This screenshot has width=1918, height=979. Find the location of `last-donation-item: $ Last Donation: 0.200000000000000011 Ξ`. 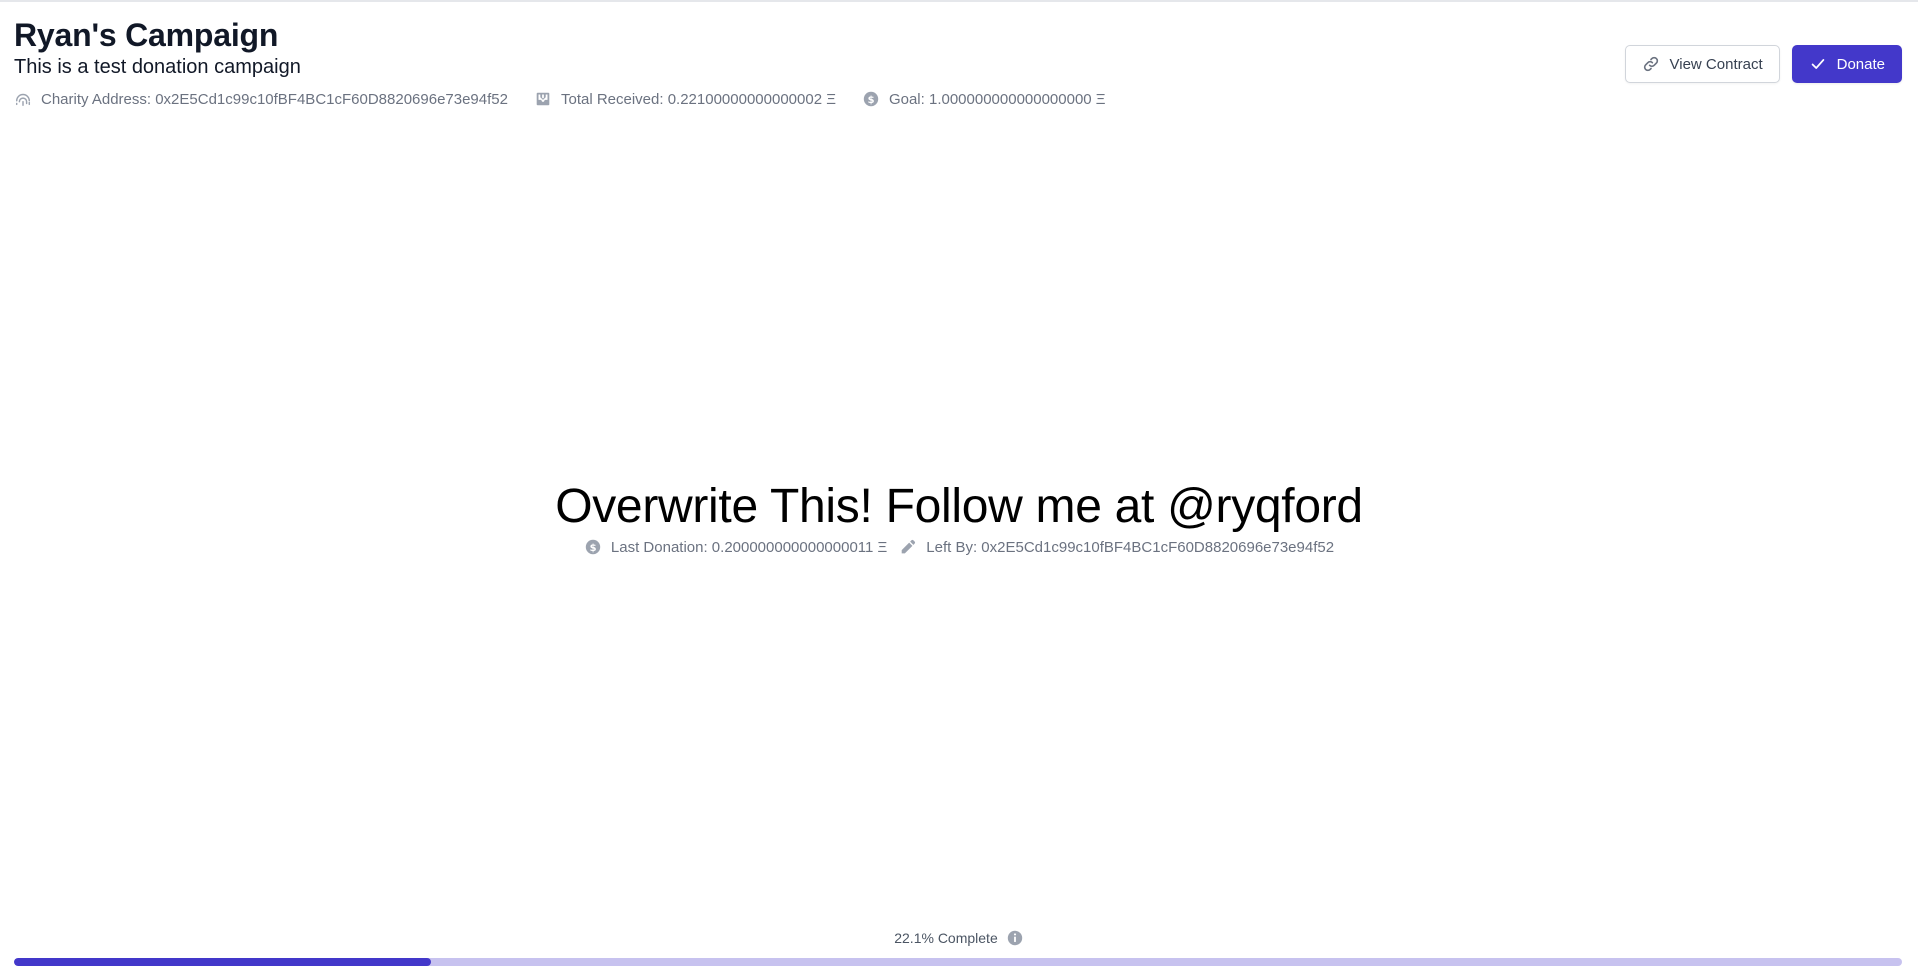

last-donation-item: $ Last Donation: 0.200000000000000011 Ξ is located at coordinates (735, 547).